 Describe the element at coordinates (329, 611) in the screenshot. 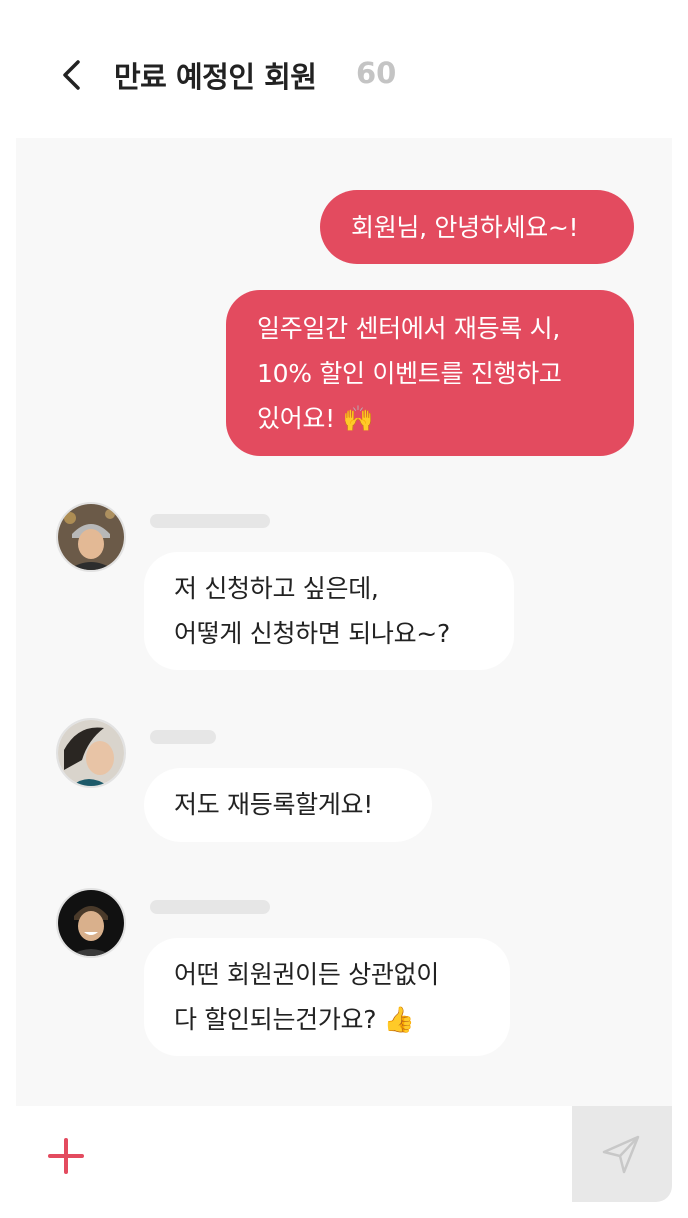

I see `incoming-message: 저 신청하고 싶은데, 어떻게 신청하면 되나요~?` at that location.